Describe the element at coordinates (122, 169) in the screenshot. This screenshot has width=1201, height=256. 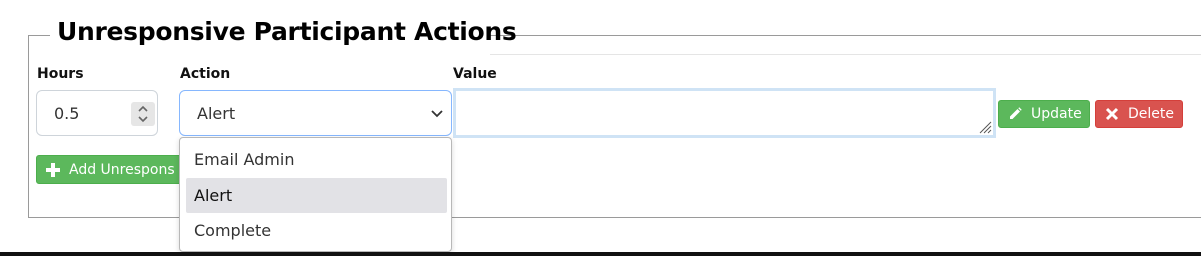
I see `add-label: Add Unrespons` at that location.